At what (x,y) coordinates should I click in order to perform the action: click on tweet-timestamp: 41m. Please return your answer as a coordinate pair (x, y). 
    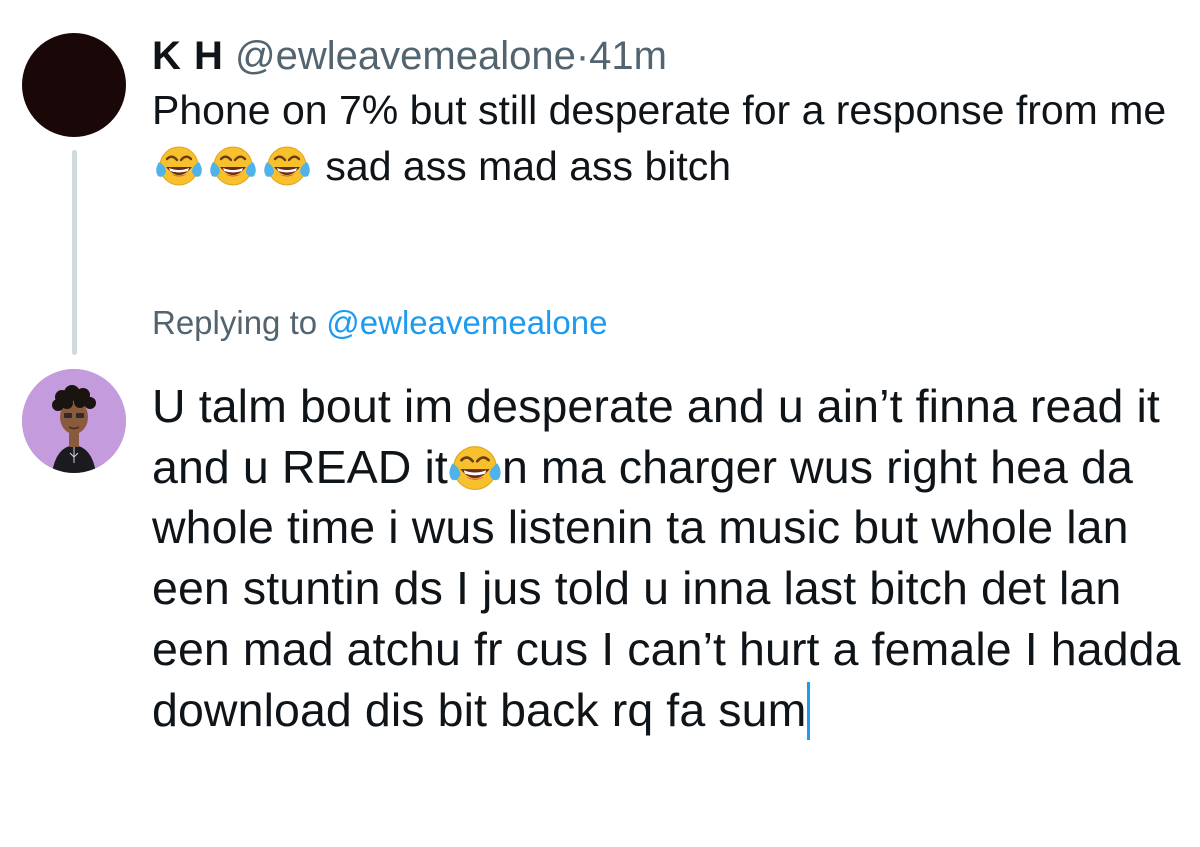
    Looking at the image, I should click on (628, 56).